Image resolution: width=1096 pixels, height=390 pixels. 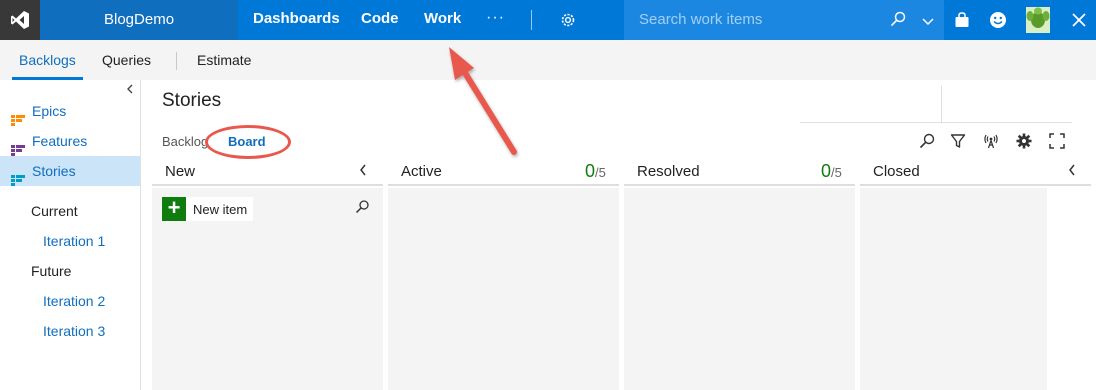 I want to click on sidebar-item-iteration-3: Iteration 3, so click(x=74, y=331).